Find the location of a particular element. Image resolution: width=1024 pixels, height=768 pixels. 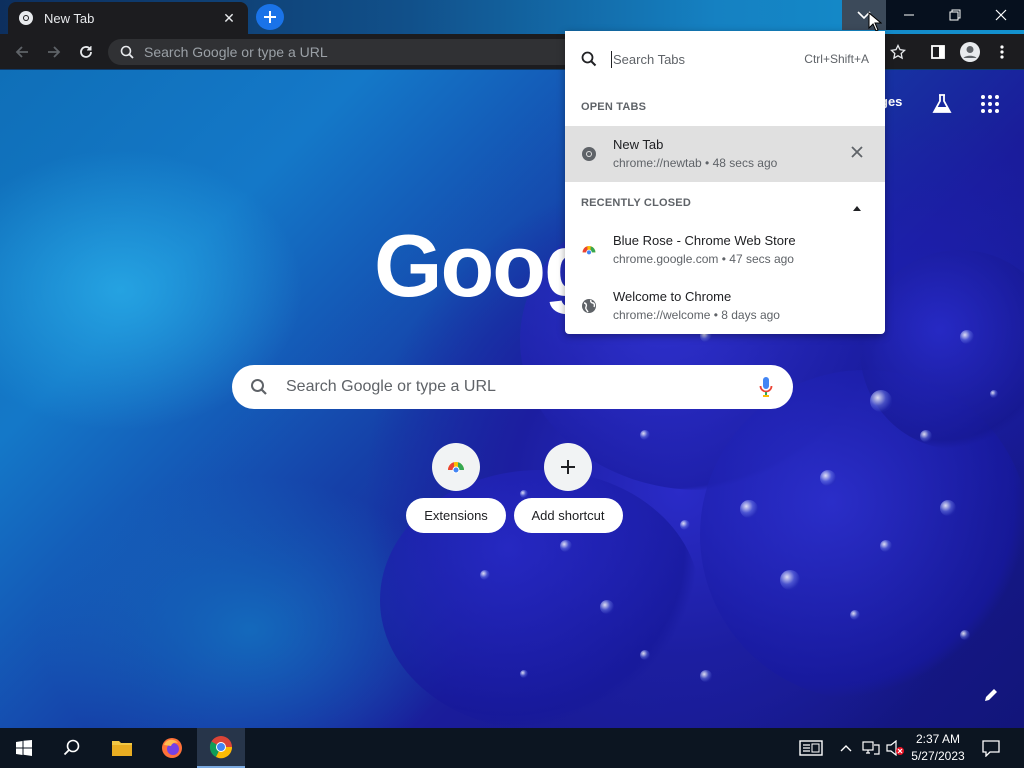

folder-icon is located at coordinates (122, 748).